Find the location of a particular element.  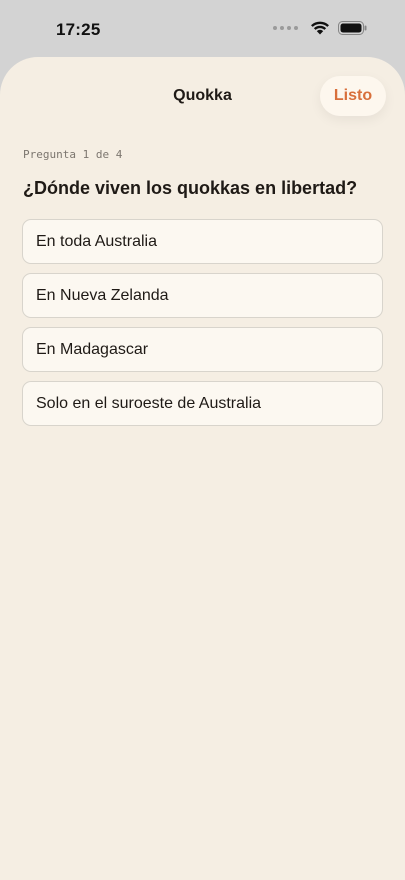

answer-option-1: En toda Australia is located at coordinates (202, 241).